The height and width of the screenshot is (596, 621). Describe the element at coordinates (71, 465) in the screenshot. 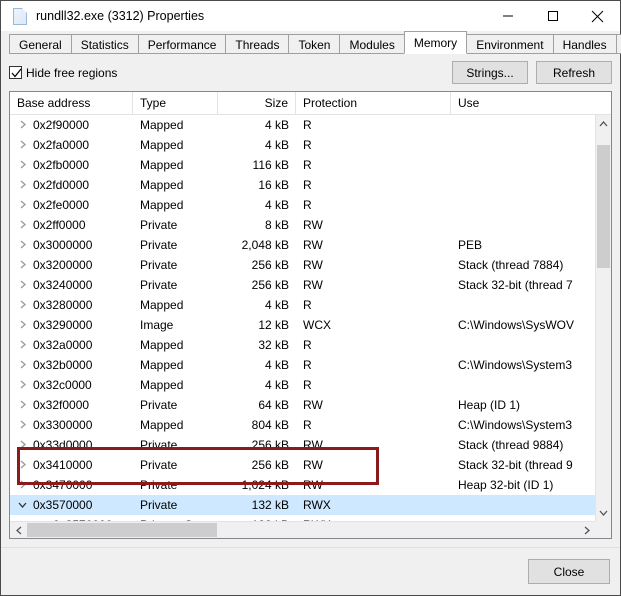

I see `cell-base-address: 0x3410000` at that location.